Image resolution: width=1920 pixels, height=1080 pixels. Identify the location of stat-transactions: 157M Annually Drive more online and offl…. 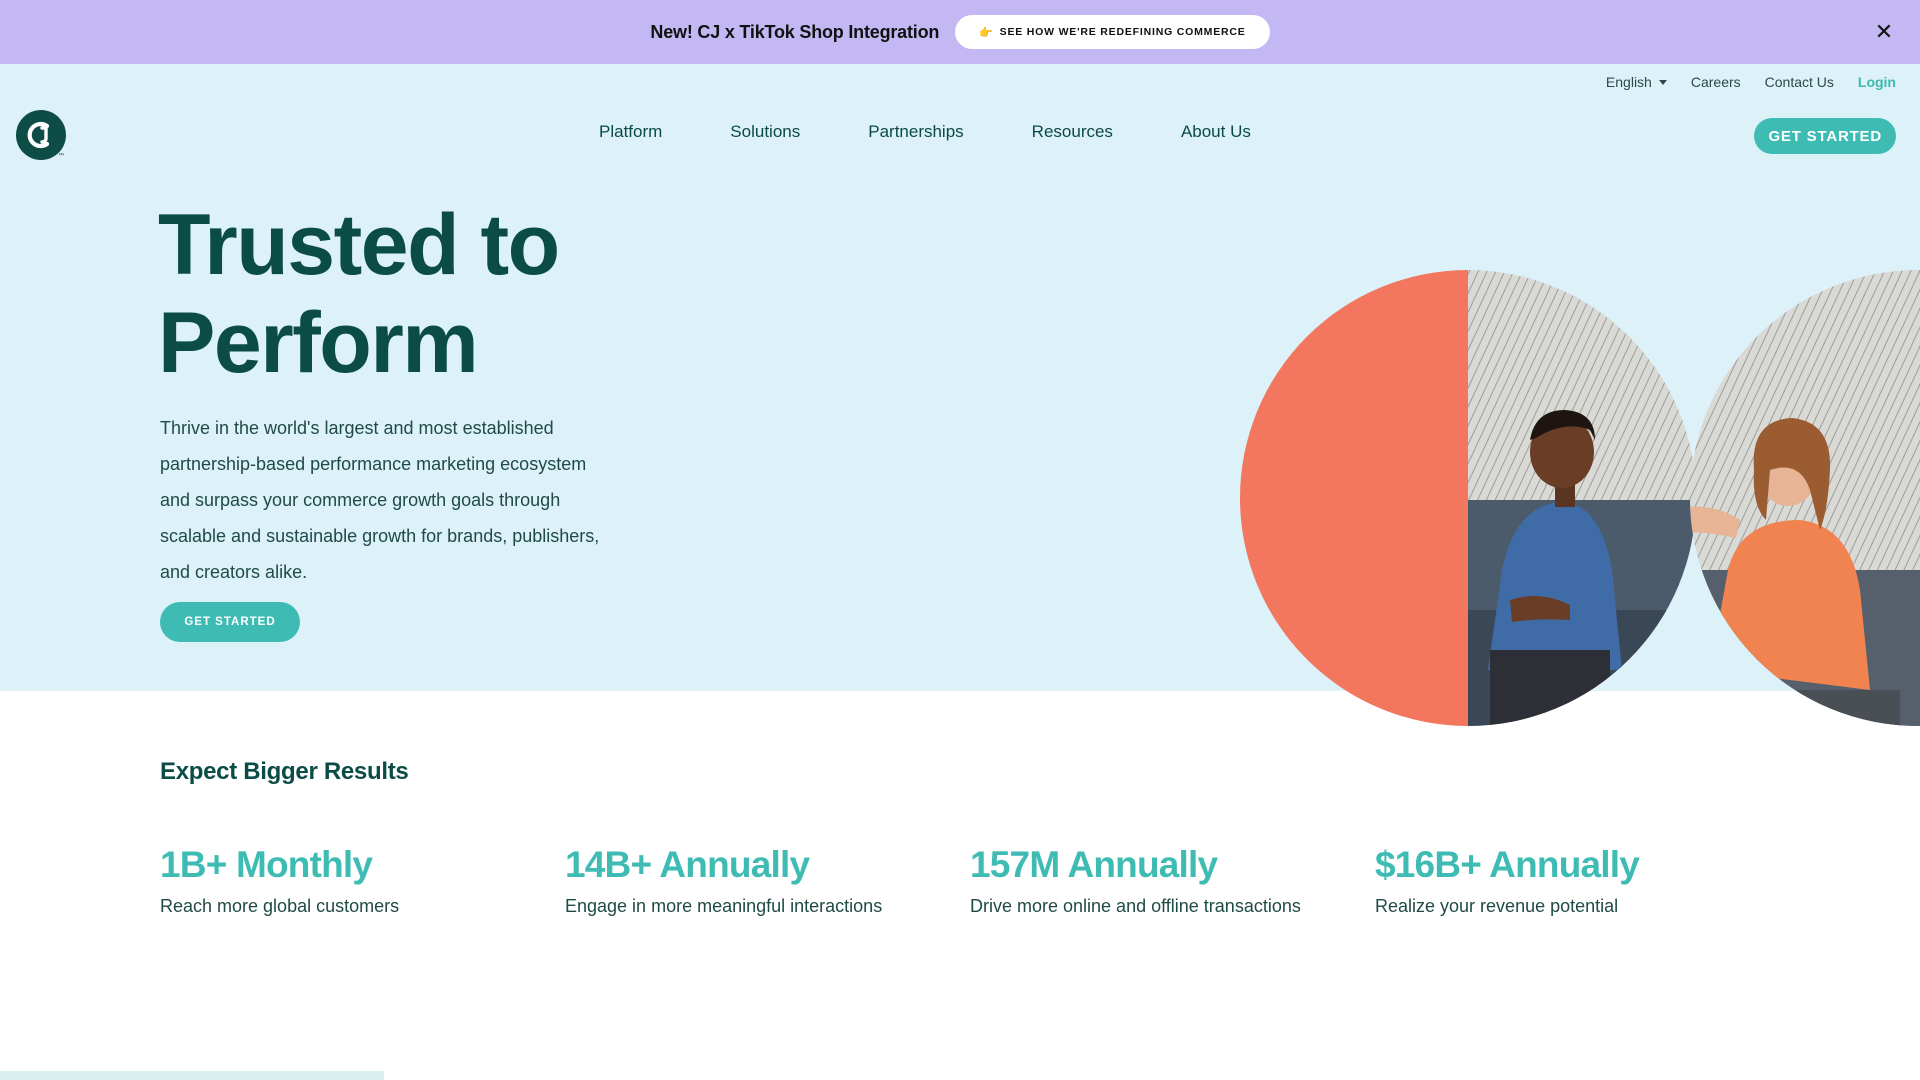
(1160, 879).